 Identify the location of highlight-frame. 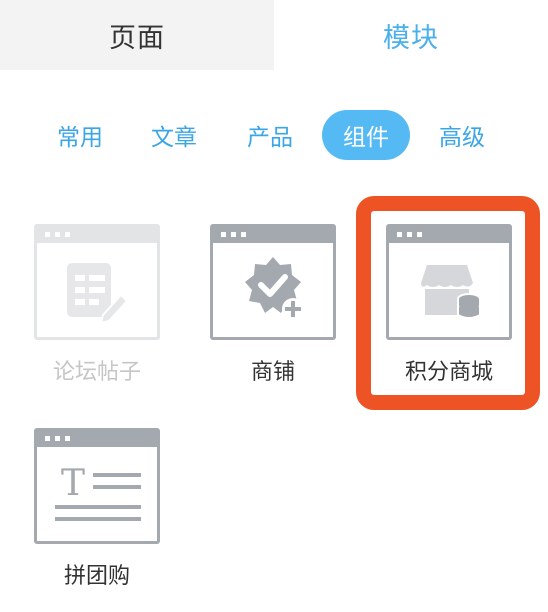
(448, 303).